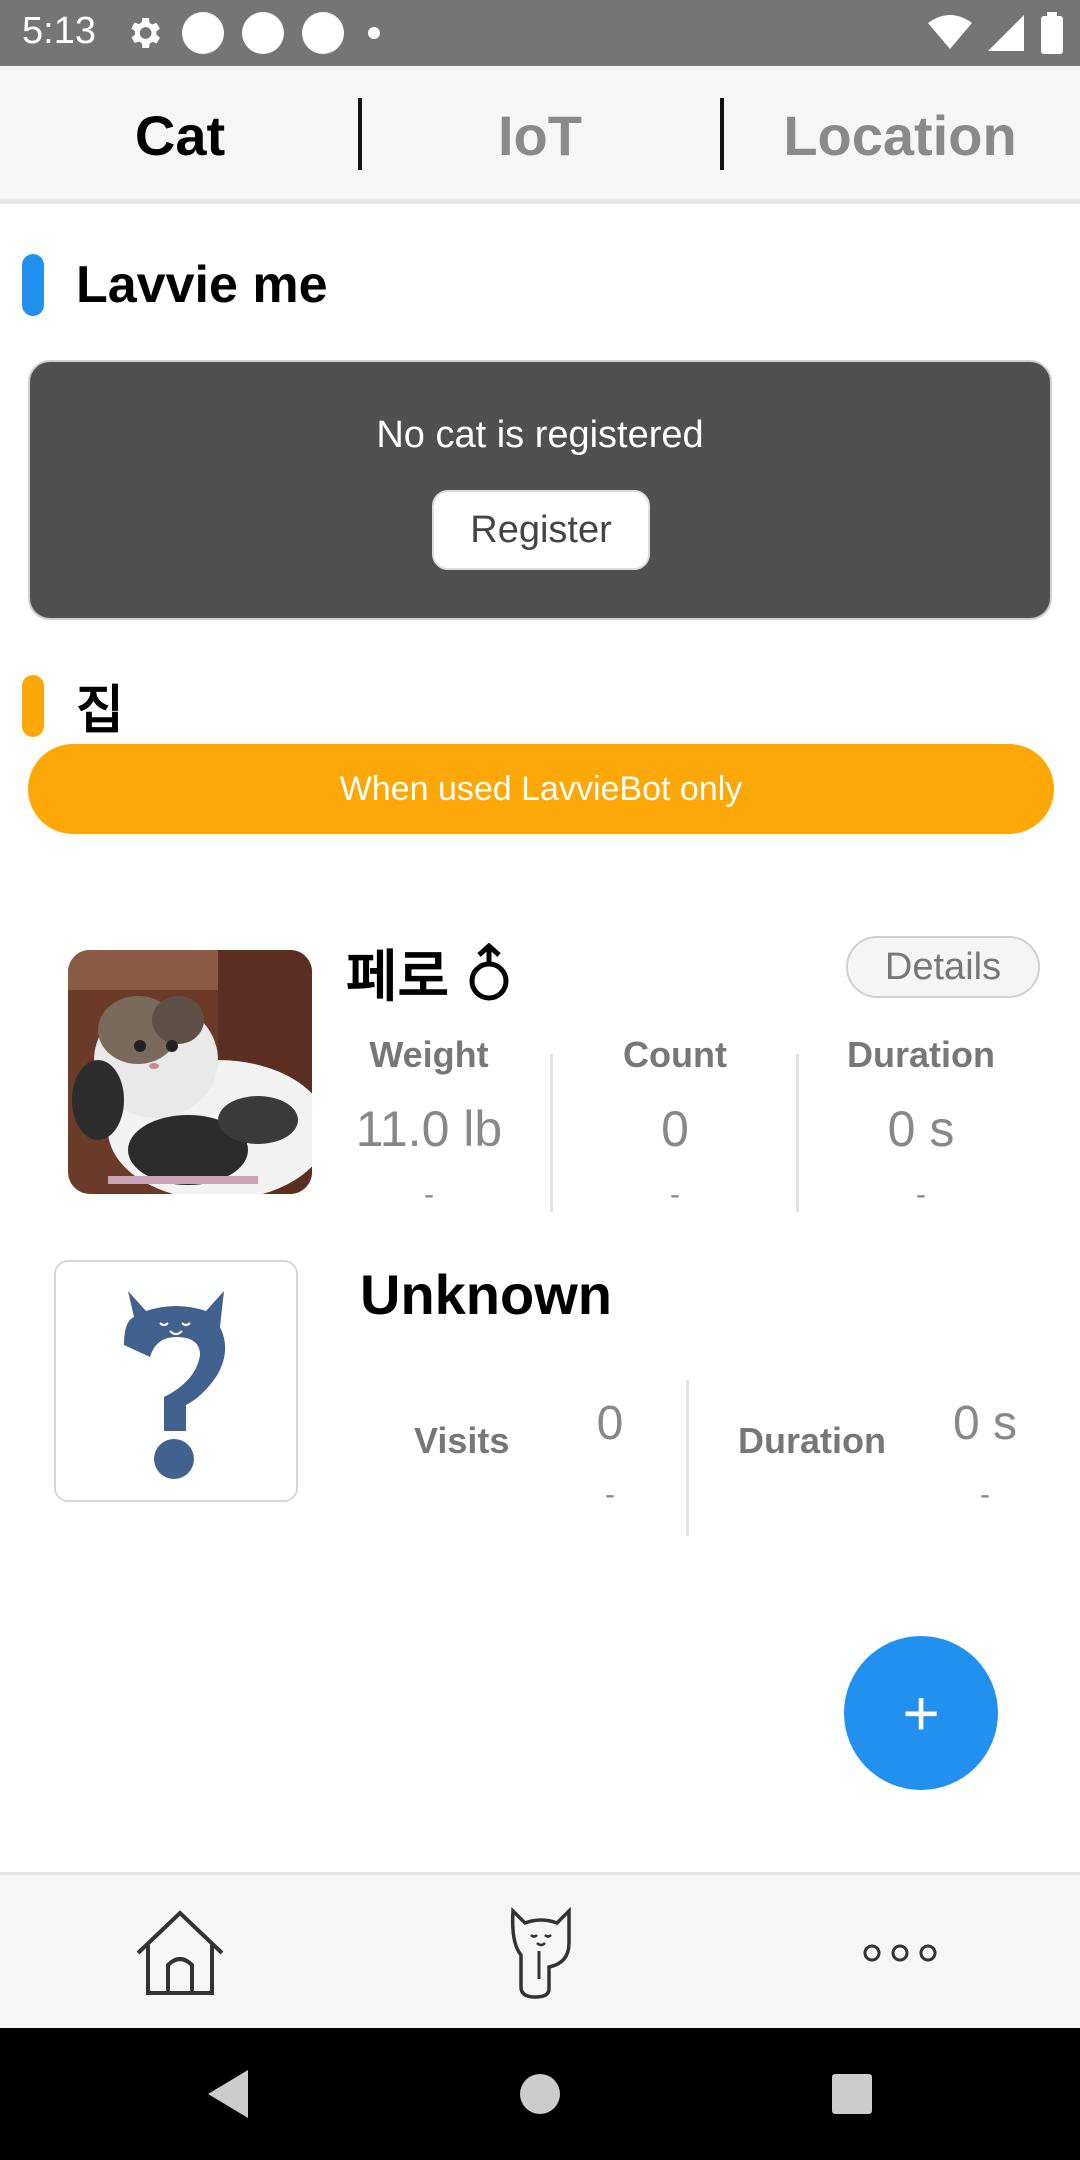 This screenshot has height=2160, width=1080. I want to click on no-cat-message: No cat is registered, so click(540, 435).